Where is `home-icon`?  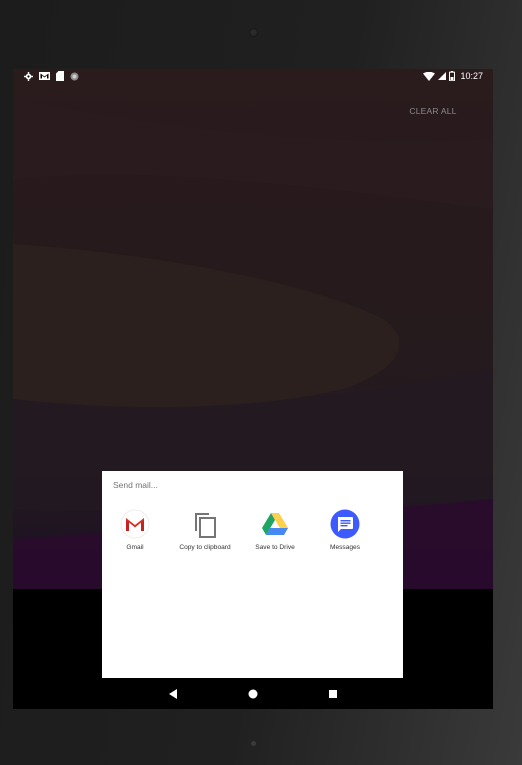
home-icon is located at coordinates (253, 693).